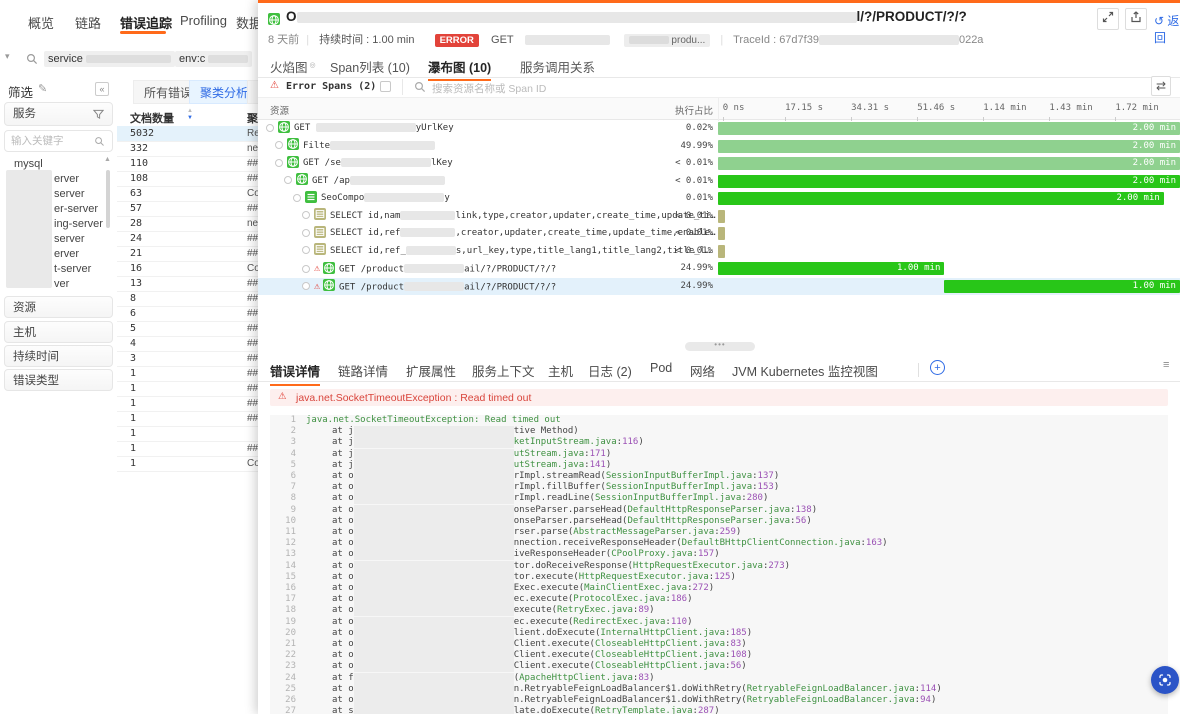  I want to click on trace-tab-3: 瀑布图 (10), so click(460, 69).